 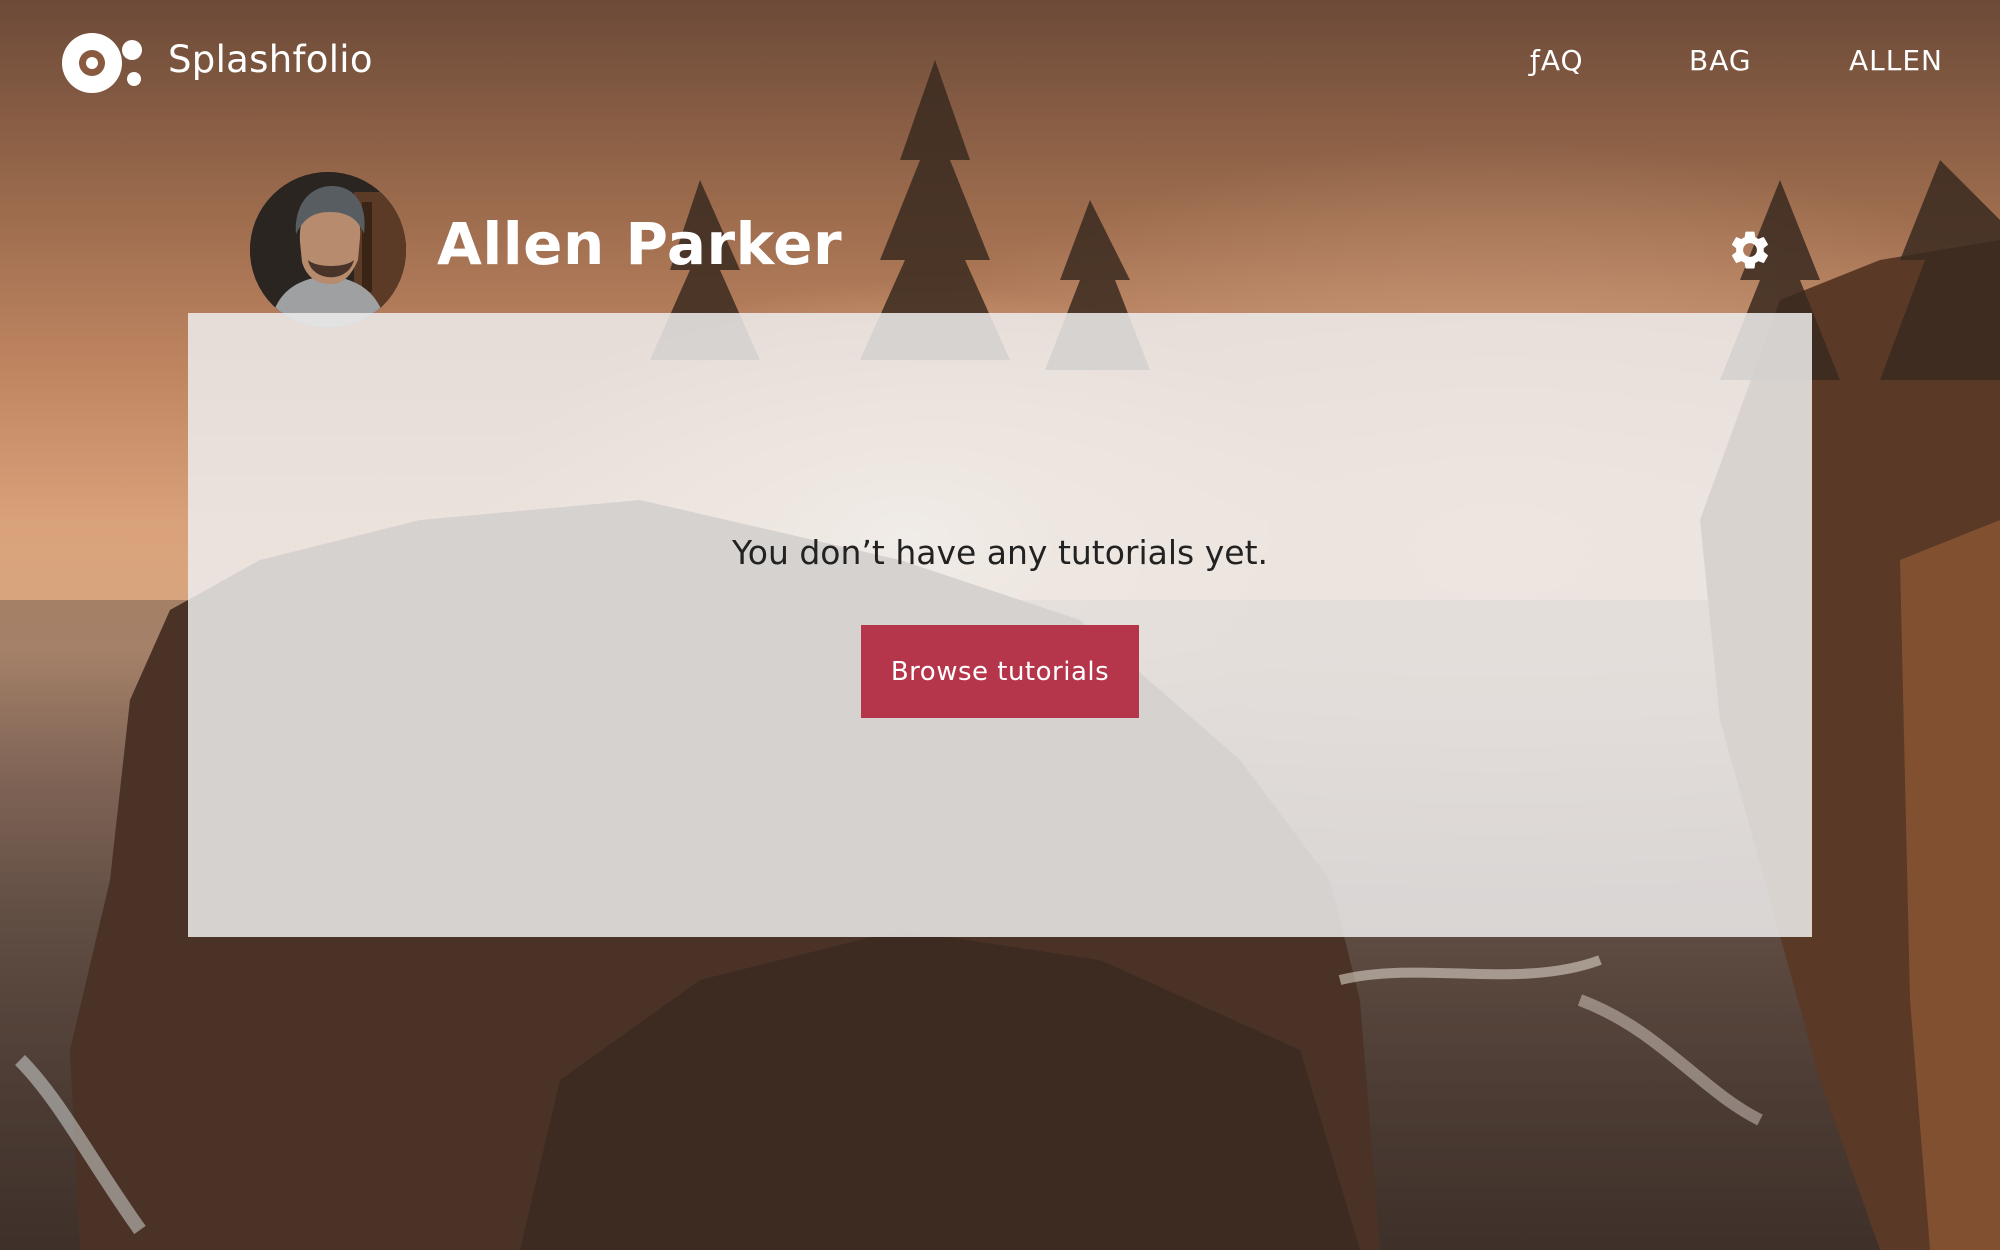 What do you see at coordinates (999, 552) in the screenshot?
I see `empty-state-message: You don’t have any tutorials yet.` at bounding box center [999, 552].